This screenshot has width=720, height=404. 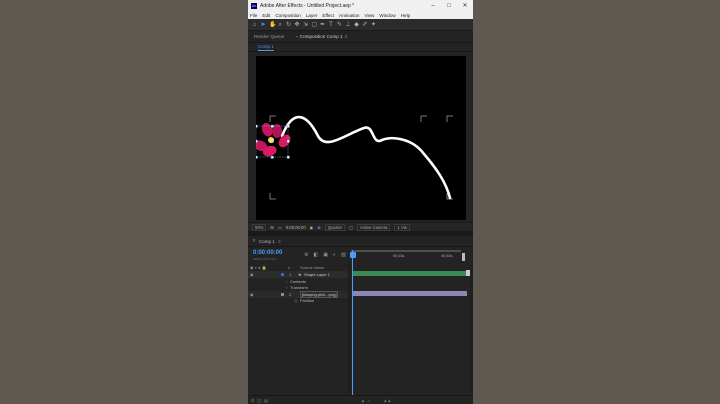 I want to click on motion-path-stroke, so click(x=366, y=157).